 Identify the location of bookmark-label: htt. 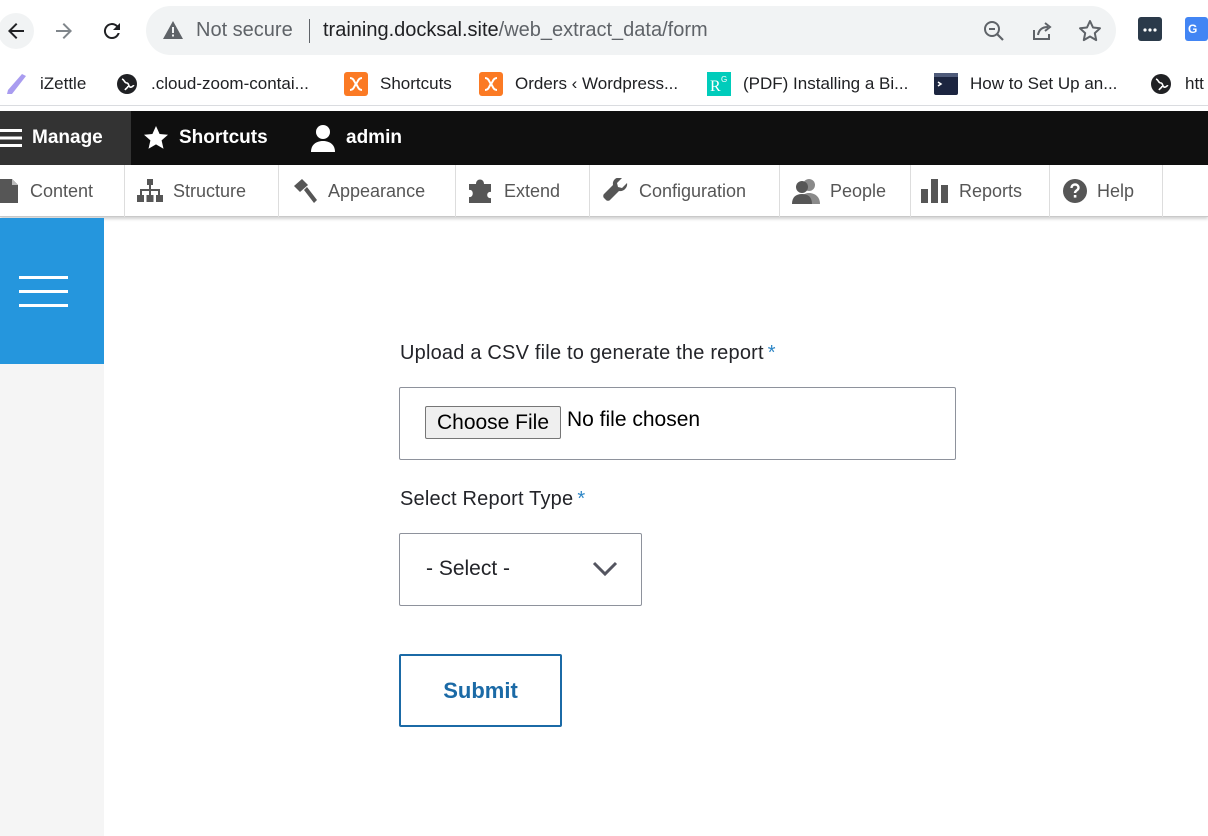
(1194, 83).